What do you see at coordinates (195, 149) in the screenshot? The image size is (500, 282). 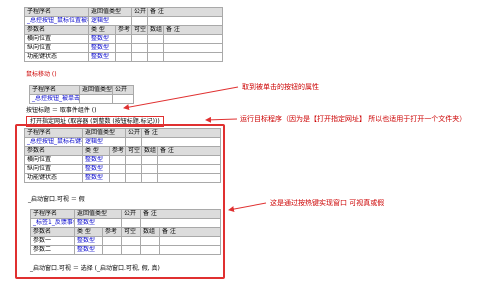 I see `annotation-arrows` at bounding box center [195, 149].